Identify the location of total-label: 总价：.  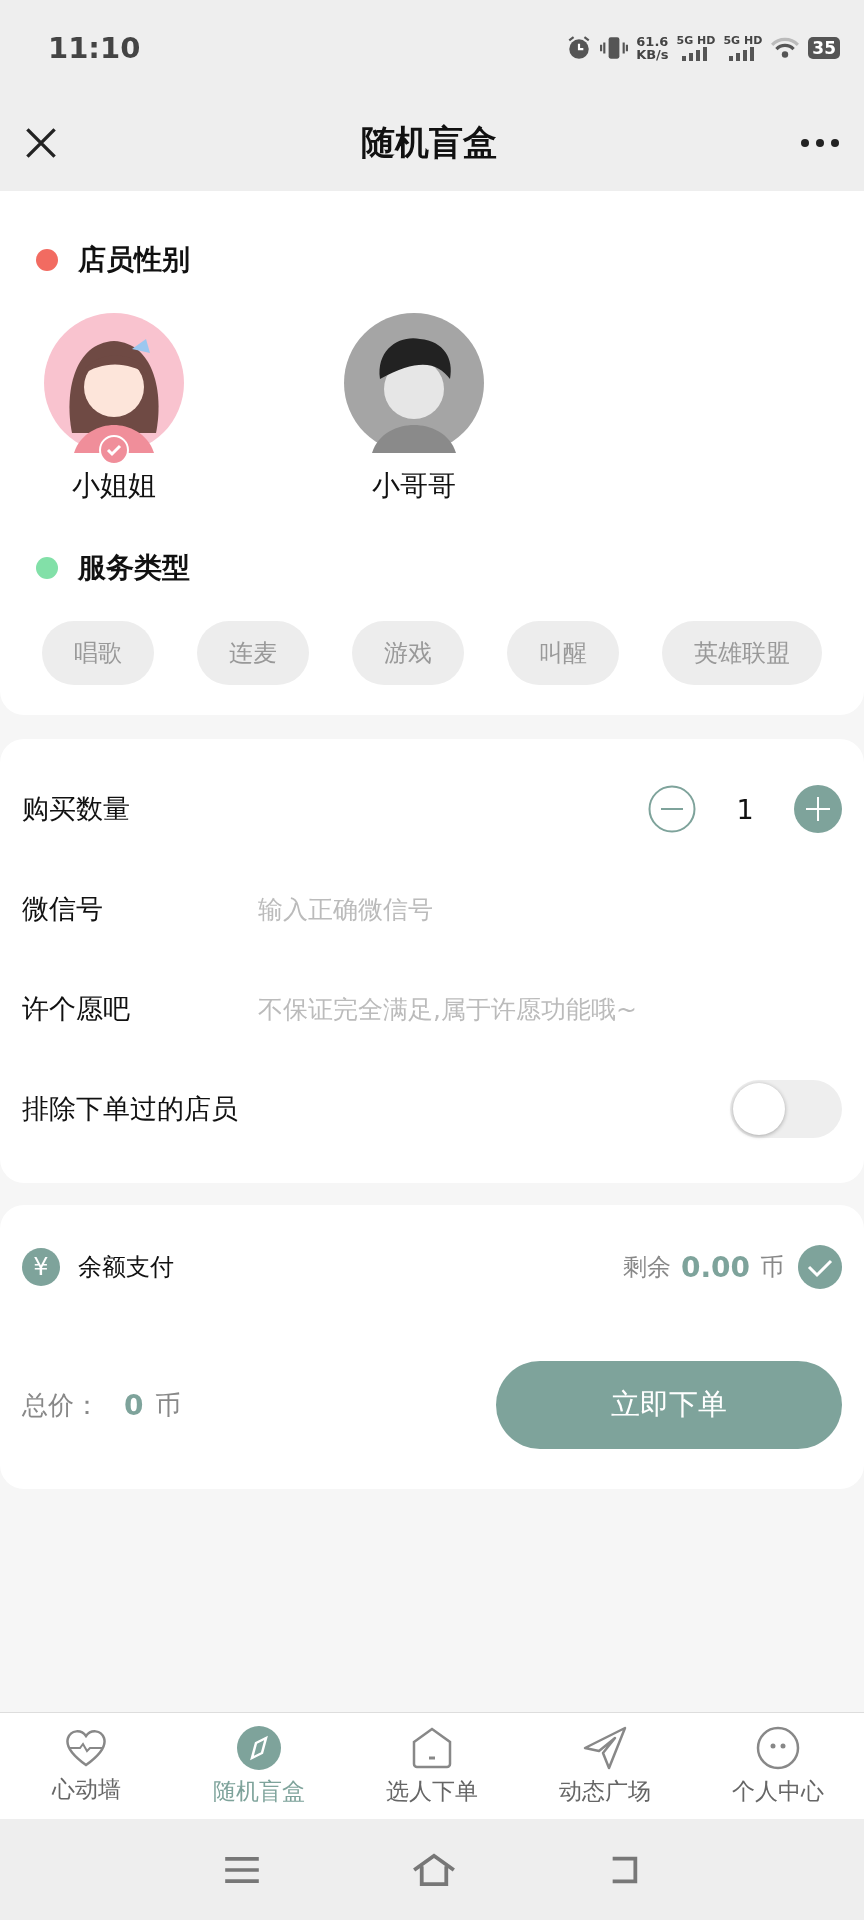
(61, 1405).